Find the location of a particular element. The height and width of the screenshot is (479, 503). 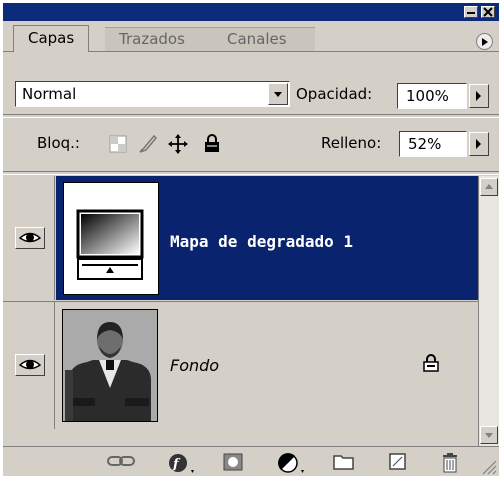

tab-strip: Canales Trazados Capas is located at coordinates (251, 36).